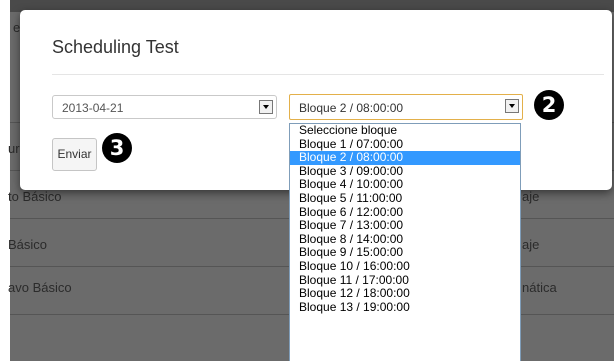 Image resolution: width=614 pixels, height=361 pixels. I want to click on dropdown-option: Bloque 1 / 07:00:00, so click(405, 144).